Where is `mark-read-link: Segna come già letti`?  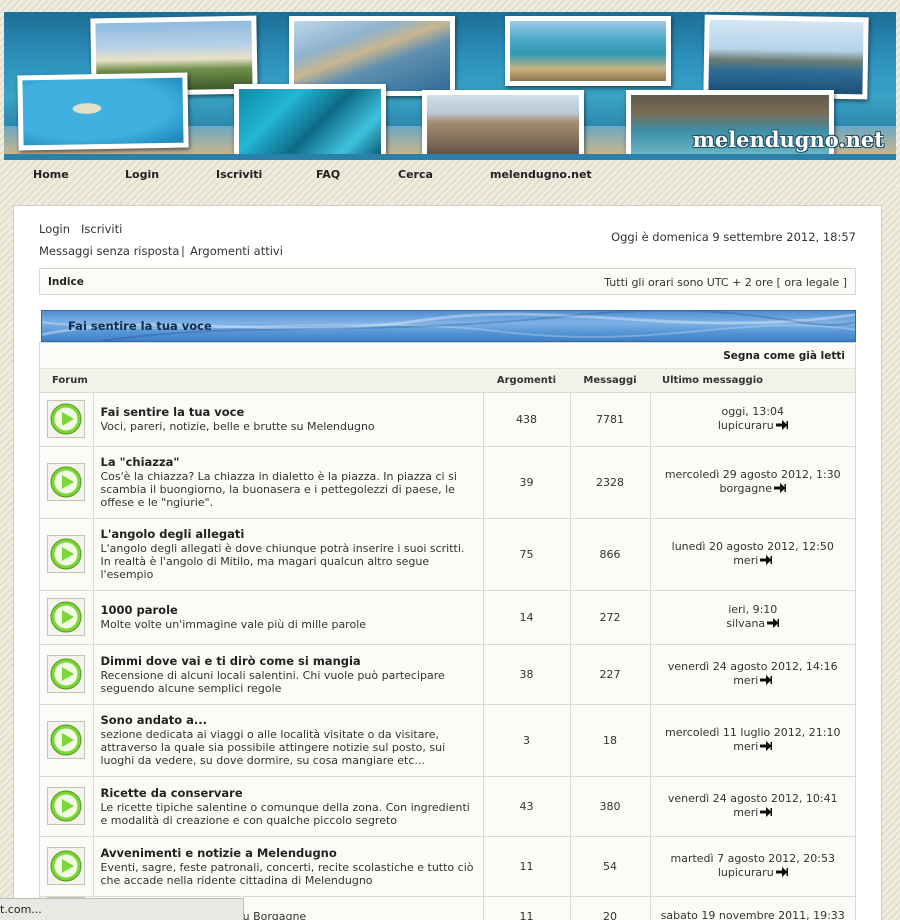 mark-read-link: Segna come già letti is located at coordinates (784, 356).